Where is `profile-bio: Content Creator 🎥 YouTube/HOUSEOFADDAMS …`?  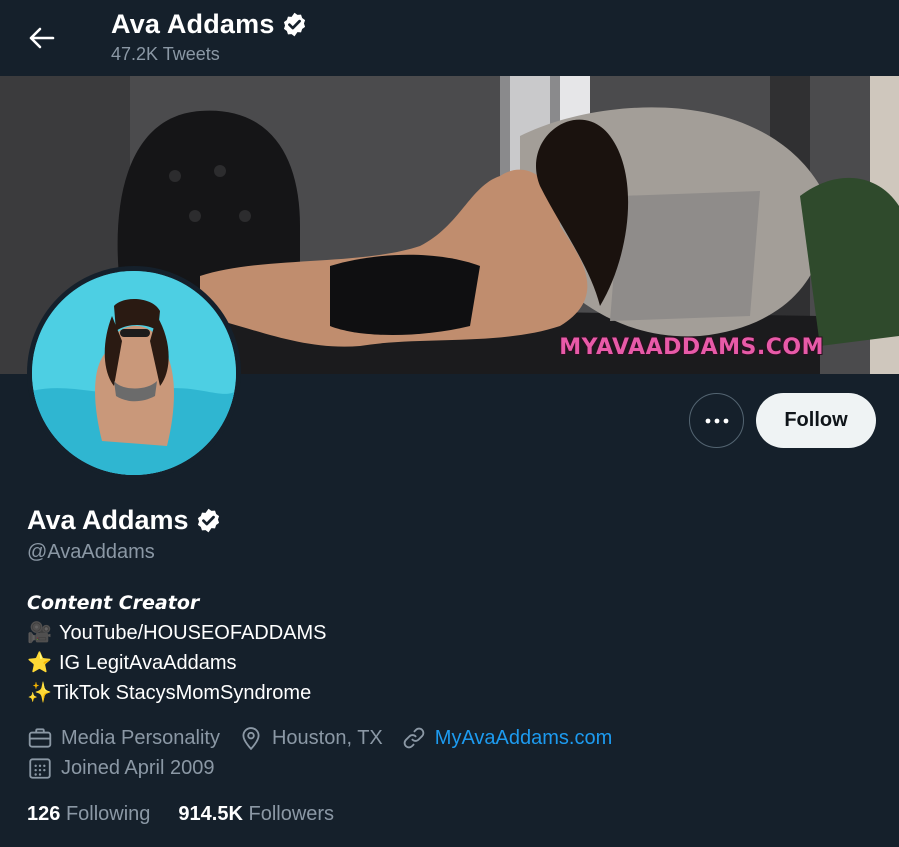 profile-bio: Content Creator 🎥 YouTube/HOUSEOFADDAMS … is located at coordinates (177, 648).